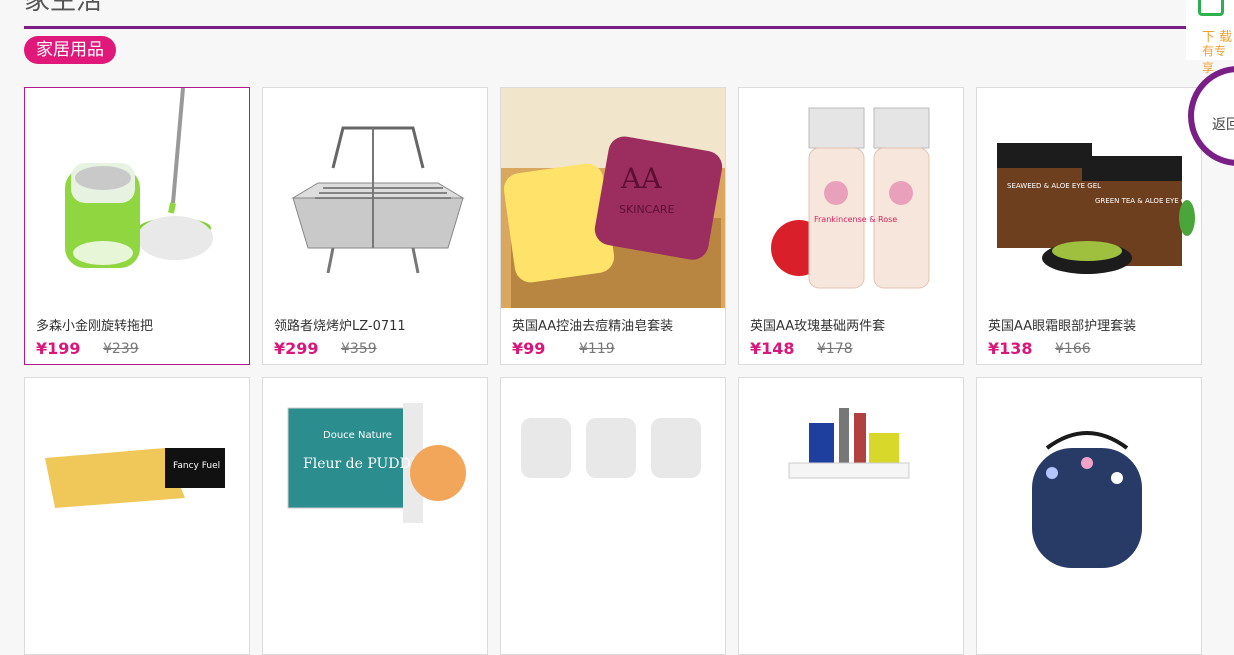  I want to click on app-download-widget: 下 载 有专享, so click(1210, 37).